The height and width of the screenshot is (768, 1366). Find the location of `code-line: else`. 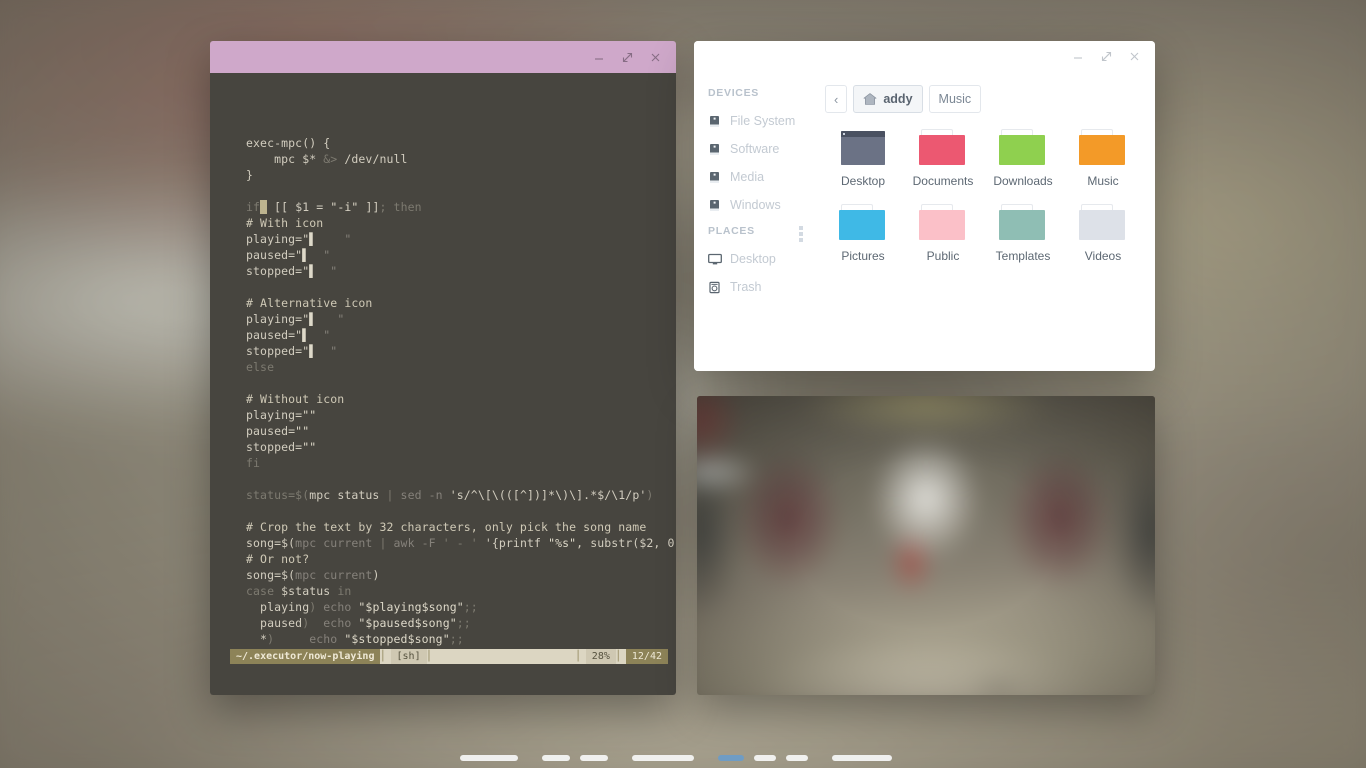

code-line: else is located at coordinates (458, 367).